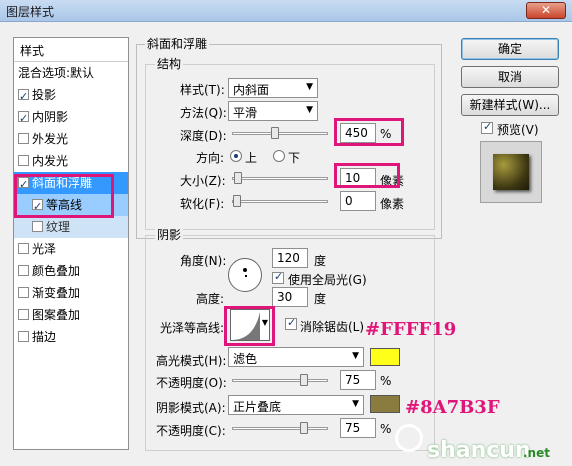  Describe the element at coordinates (191, 361) in the screenshot. I see `highlight-mode-label: 高光模式(H):` at that location.